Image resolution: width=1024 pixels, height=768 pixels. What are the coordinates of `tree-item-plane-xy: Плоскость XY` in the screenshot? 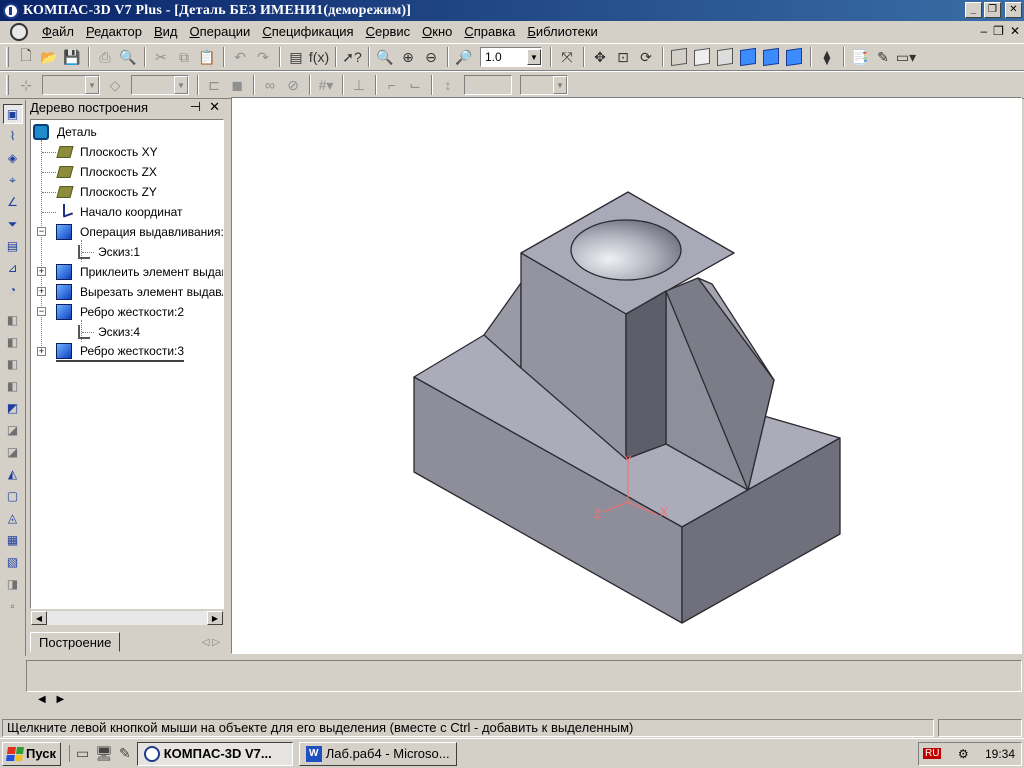 It's located at (107, 152).